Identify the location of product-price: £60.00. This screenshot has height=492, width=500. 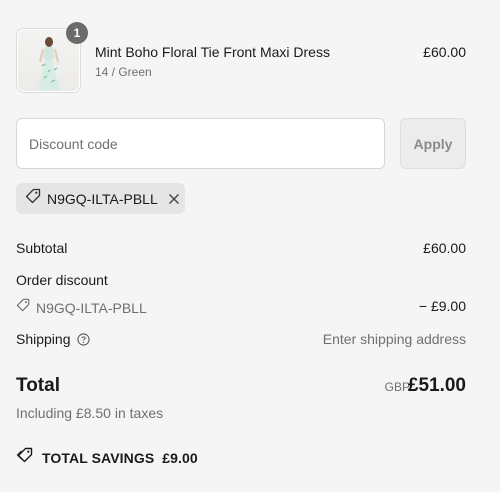
(444, 52).